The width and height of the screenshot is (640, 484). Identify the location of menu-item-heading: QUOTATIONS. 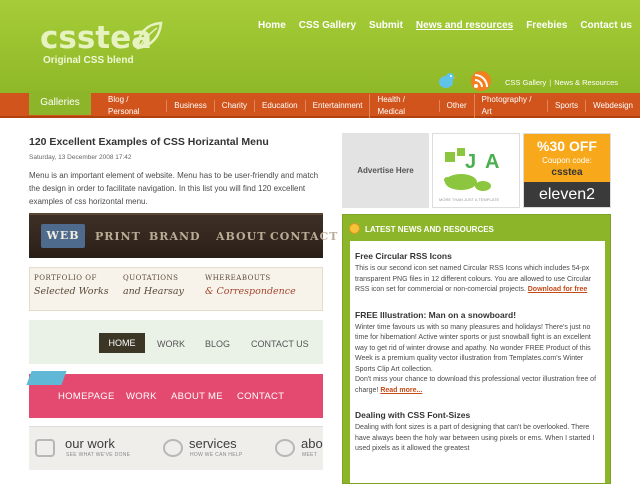
(151, 278).